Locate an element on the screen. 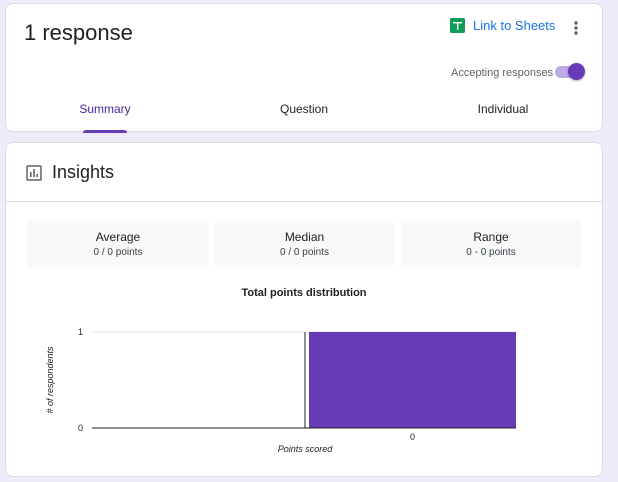 The width and height of the screenshot is (618, 482). toggle-thumb is located at coordinates (576, 71).